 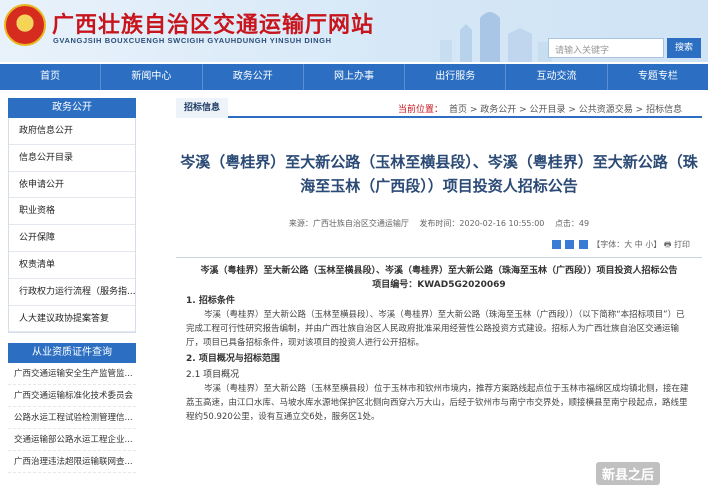 What do you see at coordinates (72, 131) in the screenshot?
I see `sidebar-item: 政府信息公开` at bounding box center [72, 131].